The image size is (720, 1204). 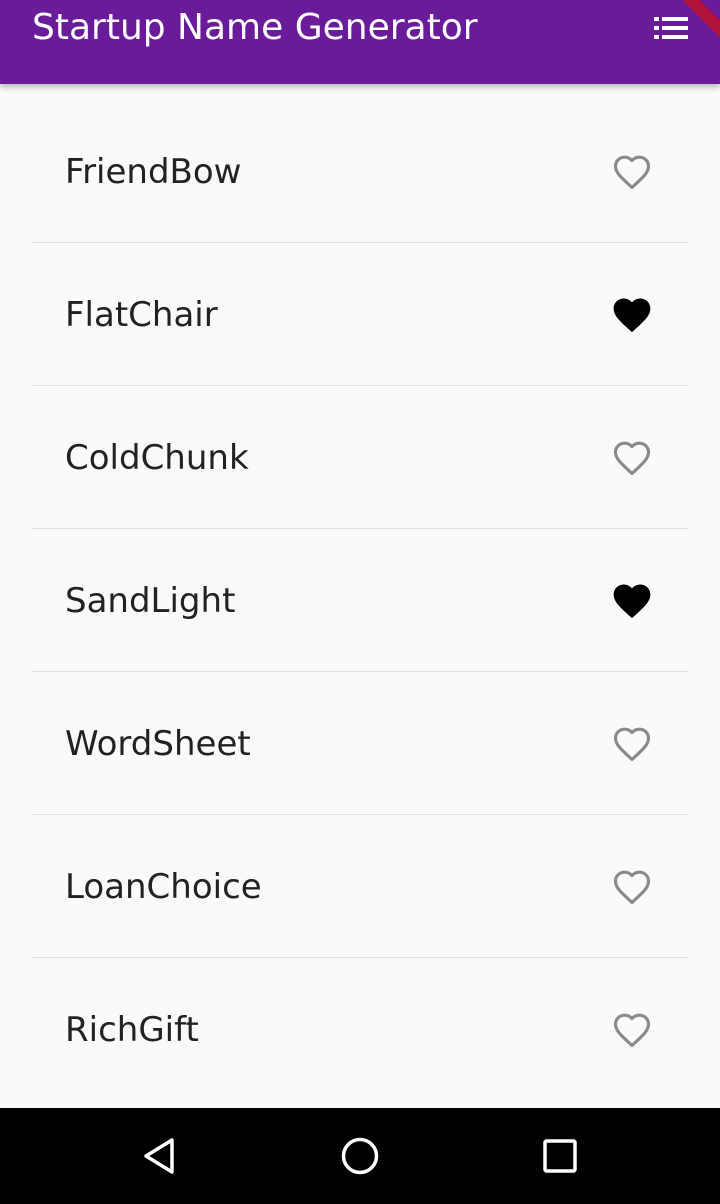 What do you see at coordinates (360, 1029) in the screenshot?
I see `list-item: RichGift` at bounding box center [360, 1029].